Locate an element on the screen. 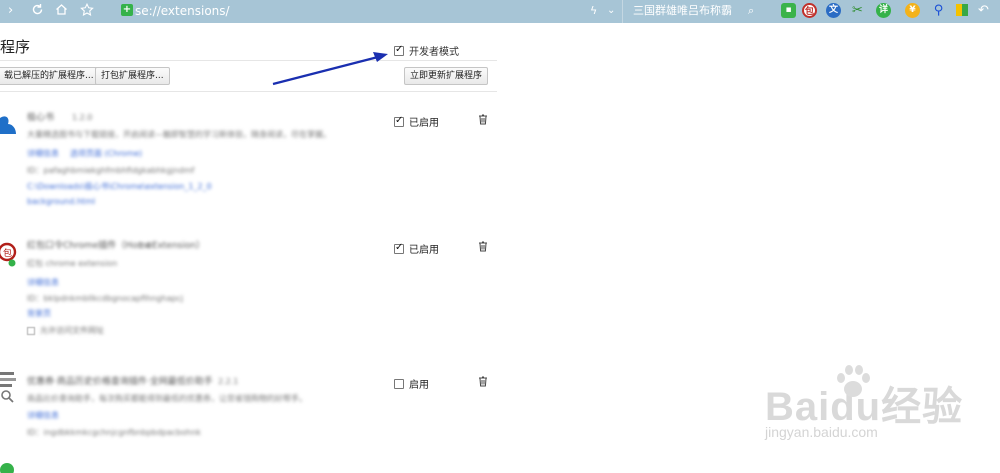  svg-text: 包 is located at coordinates (7, 253).